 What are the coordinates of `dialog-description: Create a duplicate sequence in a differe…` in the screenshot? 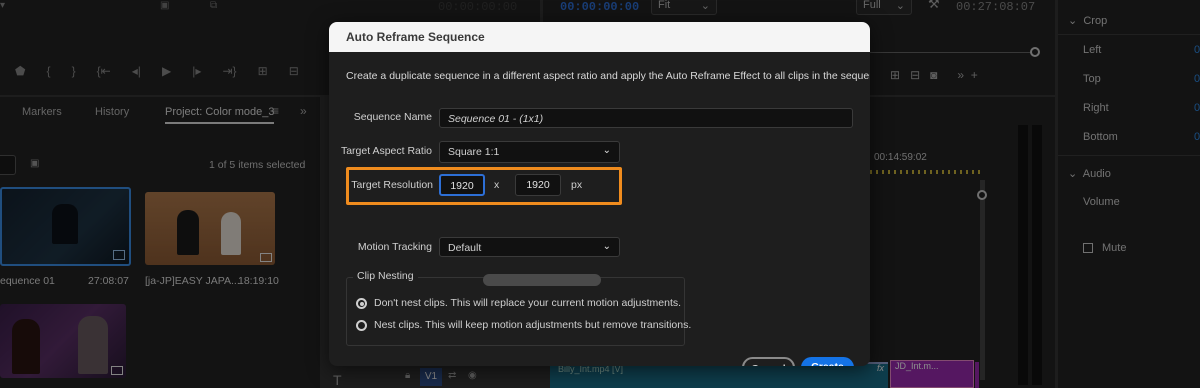 It's located at (608, 76).